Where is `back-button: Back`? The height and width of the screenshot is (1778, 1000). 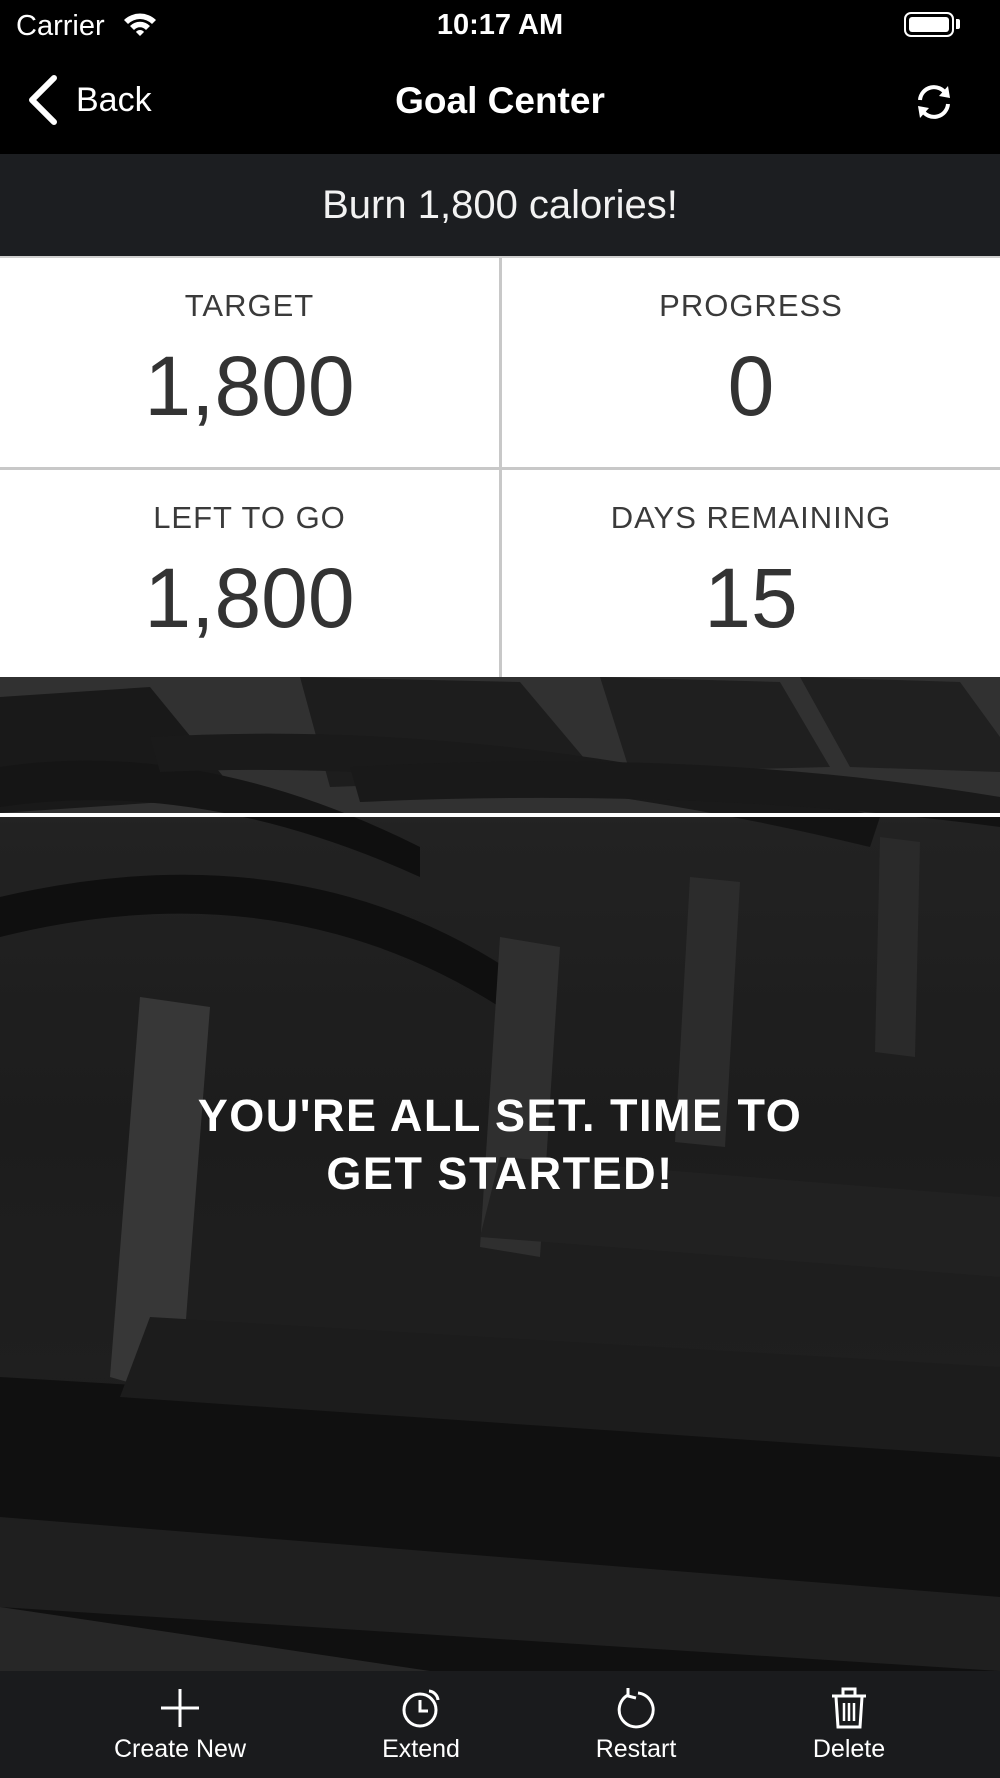
back-button: Back is located at coordinates (89, 100).